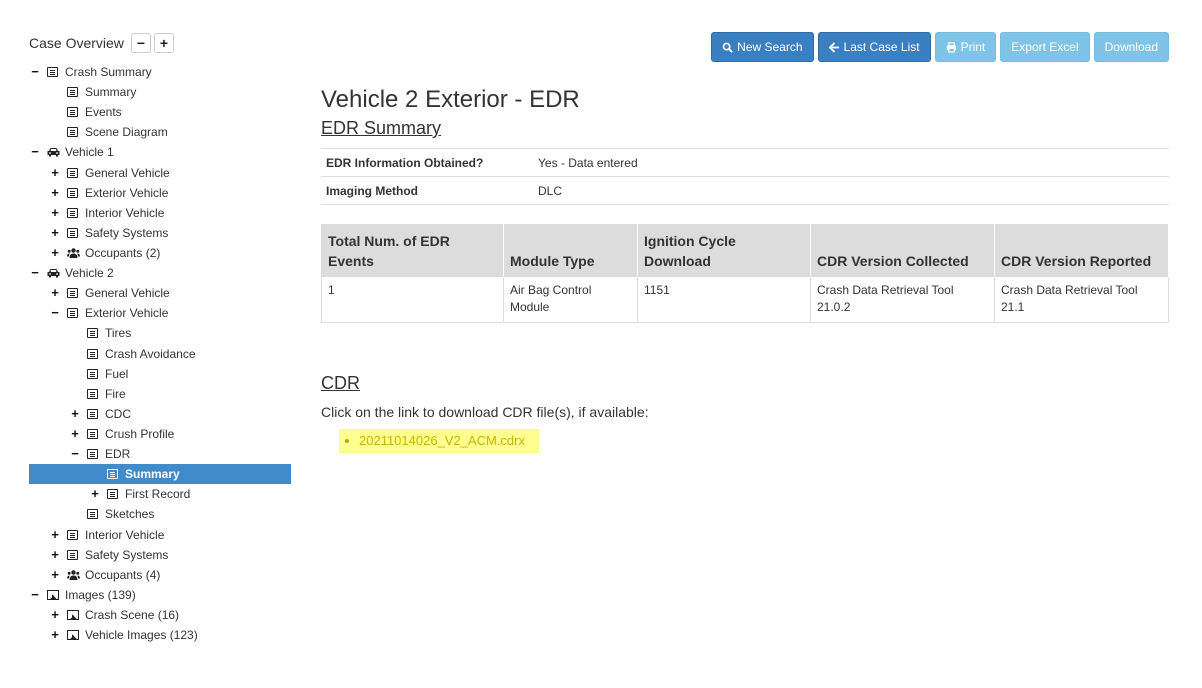 The image size is (1202, 688). Describe the element at coordinates (76, 43) in the screenshot. I see `tree-title: Case Overview` at that location.